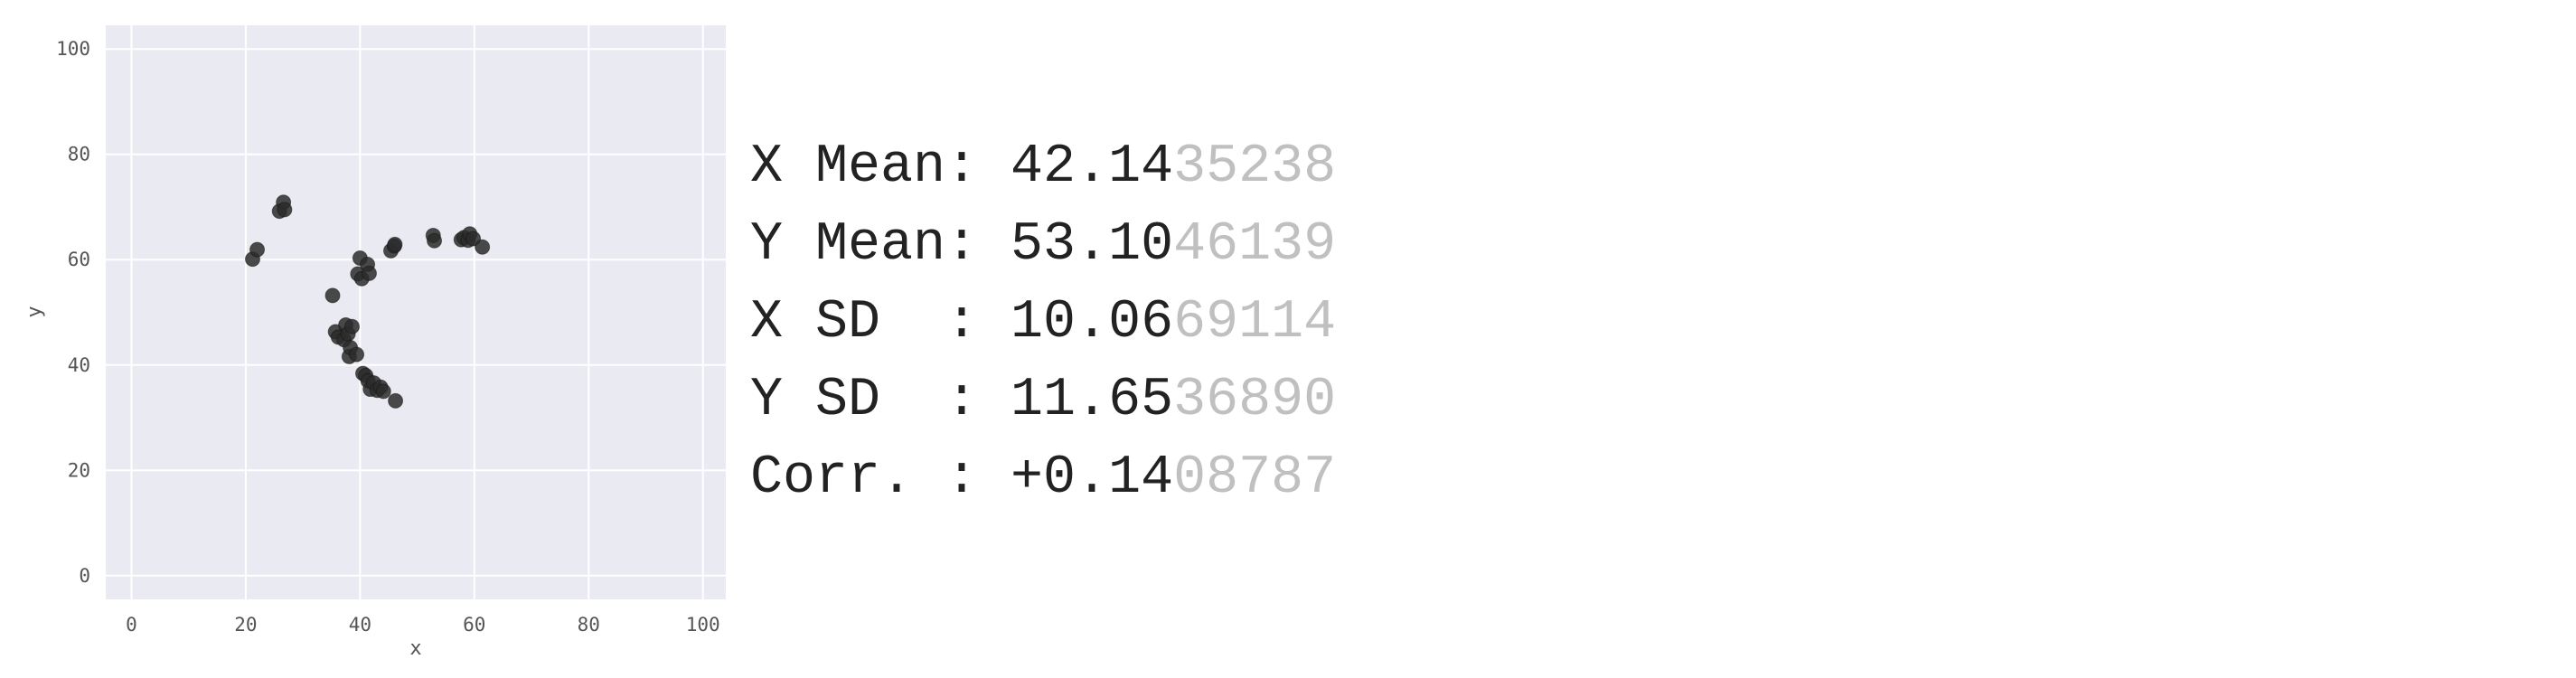  Describe the element at coordinates (1255, 167) in the screenshot. I see `stat-value-extra-digits: 35238` at that location.